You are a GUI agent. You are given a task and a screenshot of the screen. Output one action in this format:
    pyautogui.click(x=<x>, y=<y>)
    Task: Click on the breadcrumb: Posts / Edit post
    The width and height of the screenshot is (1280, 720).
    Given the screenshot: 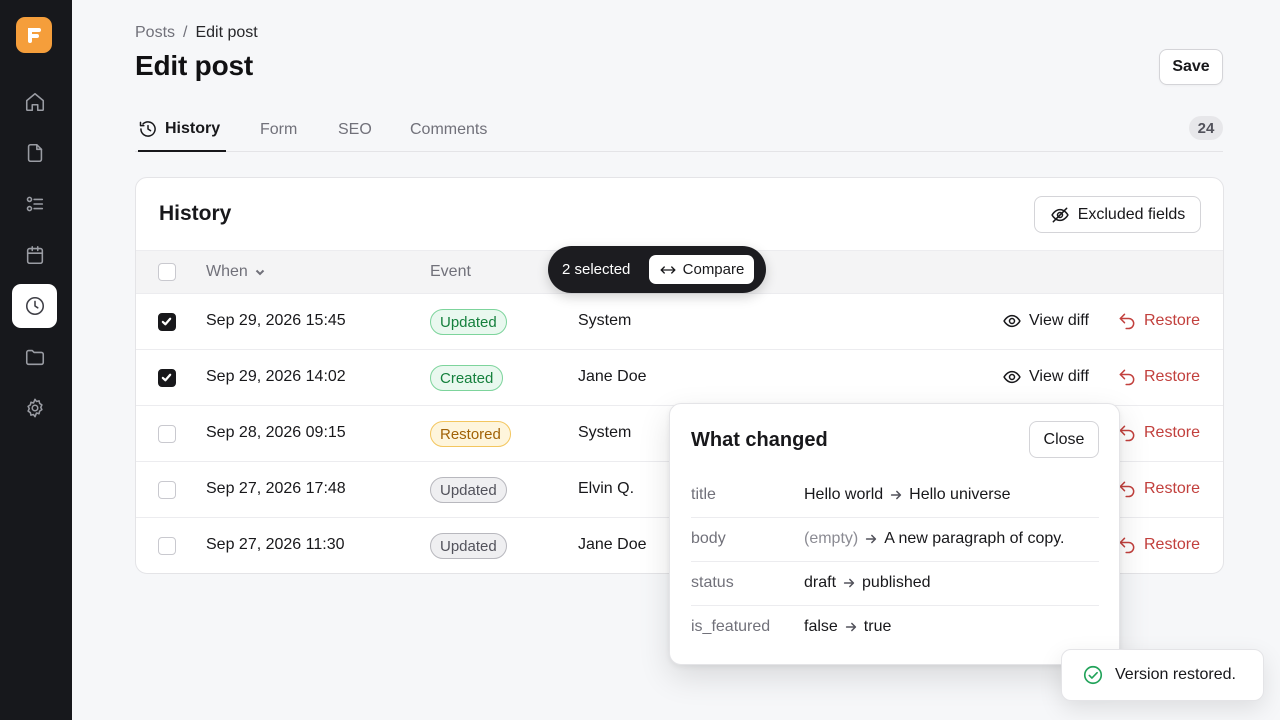 What is the action you would take?
    pyautogui.click(x=196, y=33)
    